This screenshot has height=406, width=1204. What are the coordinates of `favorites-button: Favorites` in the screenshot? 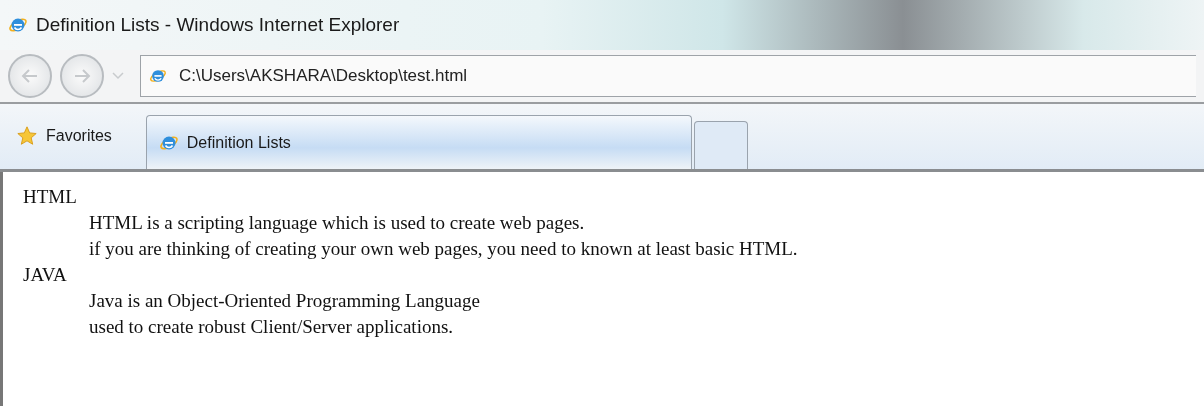 It's located at (64, 136).